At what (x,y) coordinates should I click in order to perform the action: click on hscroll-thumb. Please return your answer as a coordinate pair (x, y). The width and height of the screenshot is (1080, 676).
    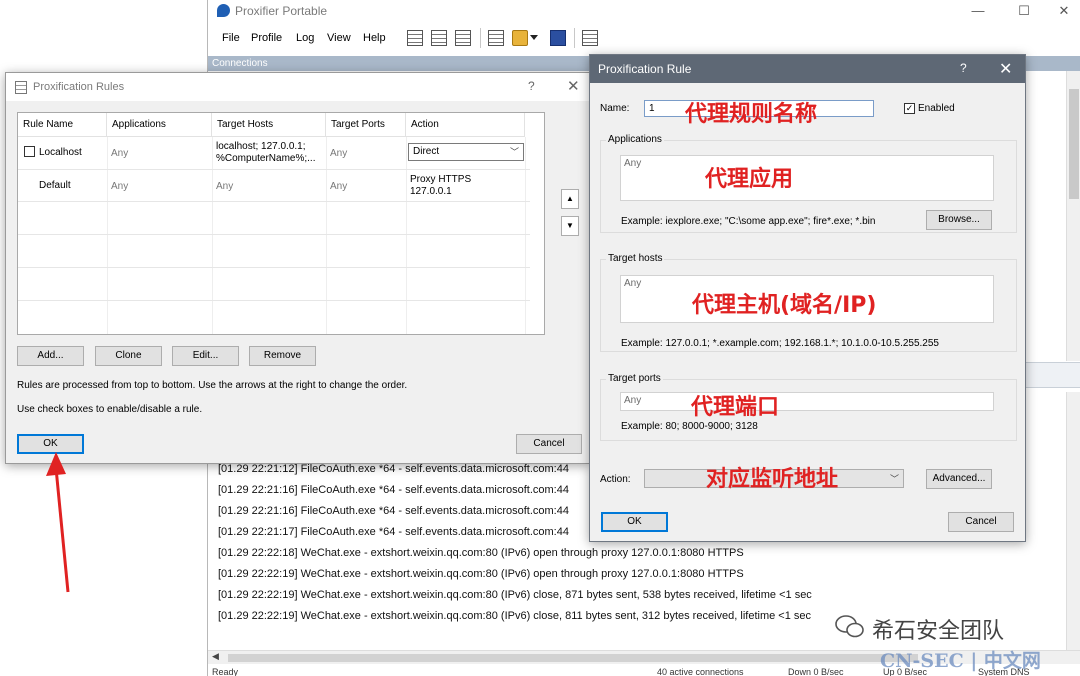
    Looking at the image, I should click on (573, 658).